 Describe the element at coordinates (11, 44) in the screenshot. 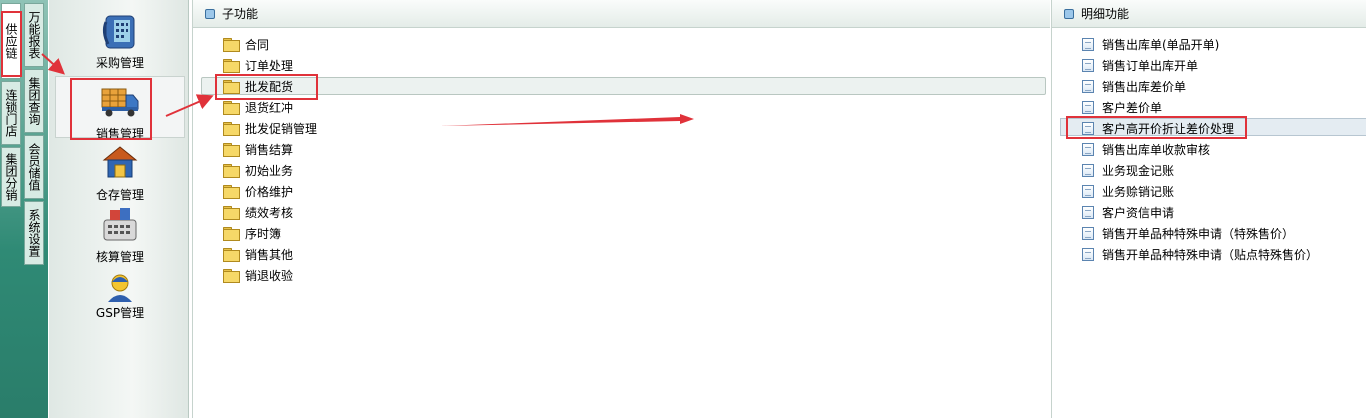

I see `annotation-box-supply-chain` at that location.